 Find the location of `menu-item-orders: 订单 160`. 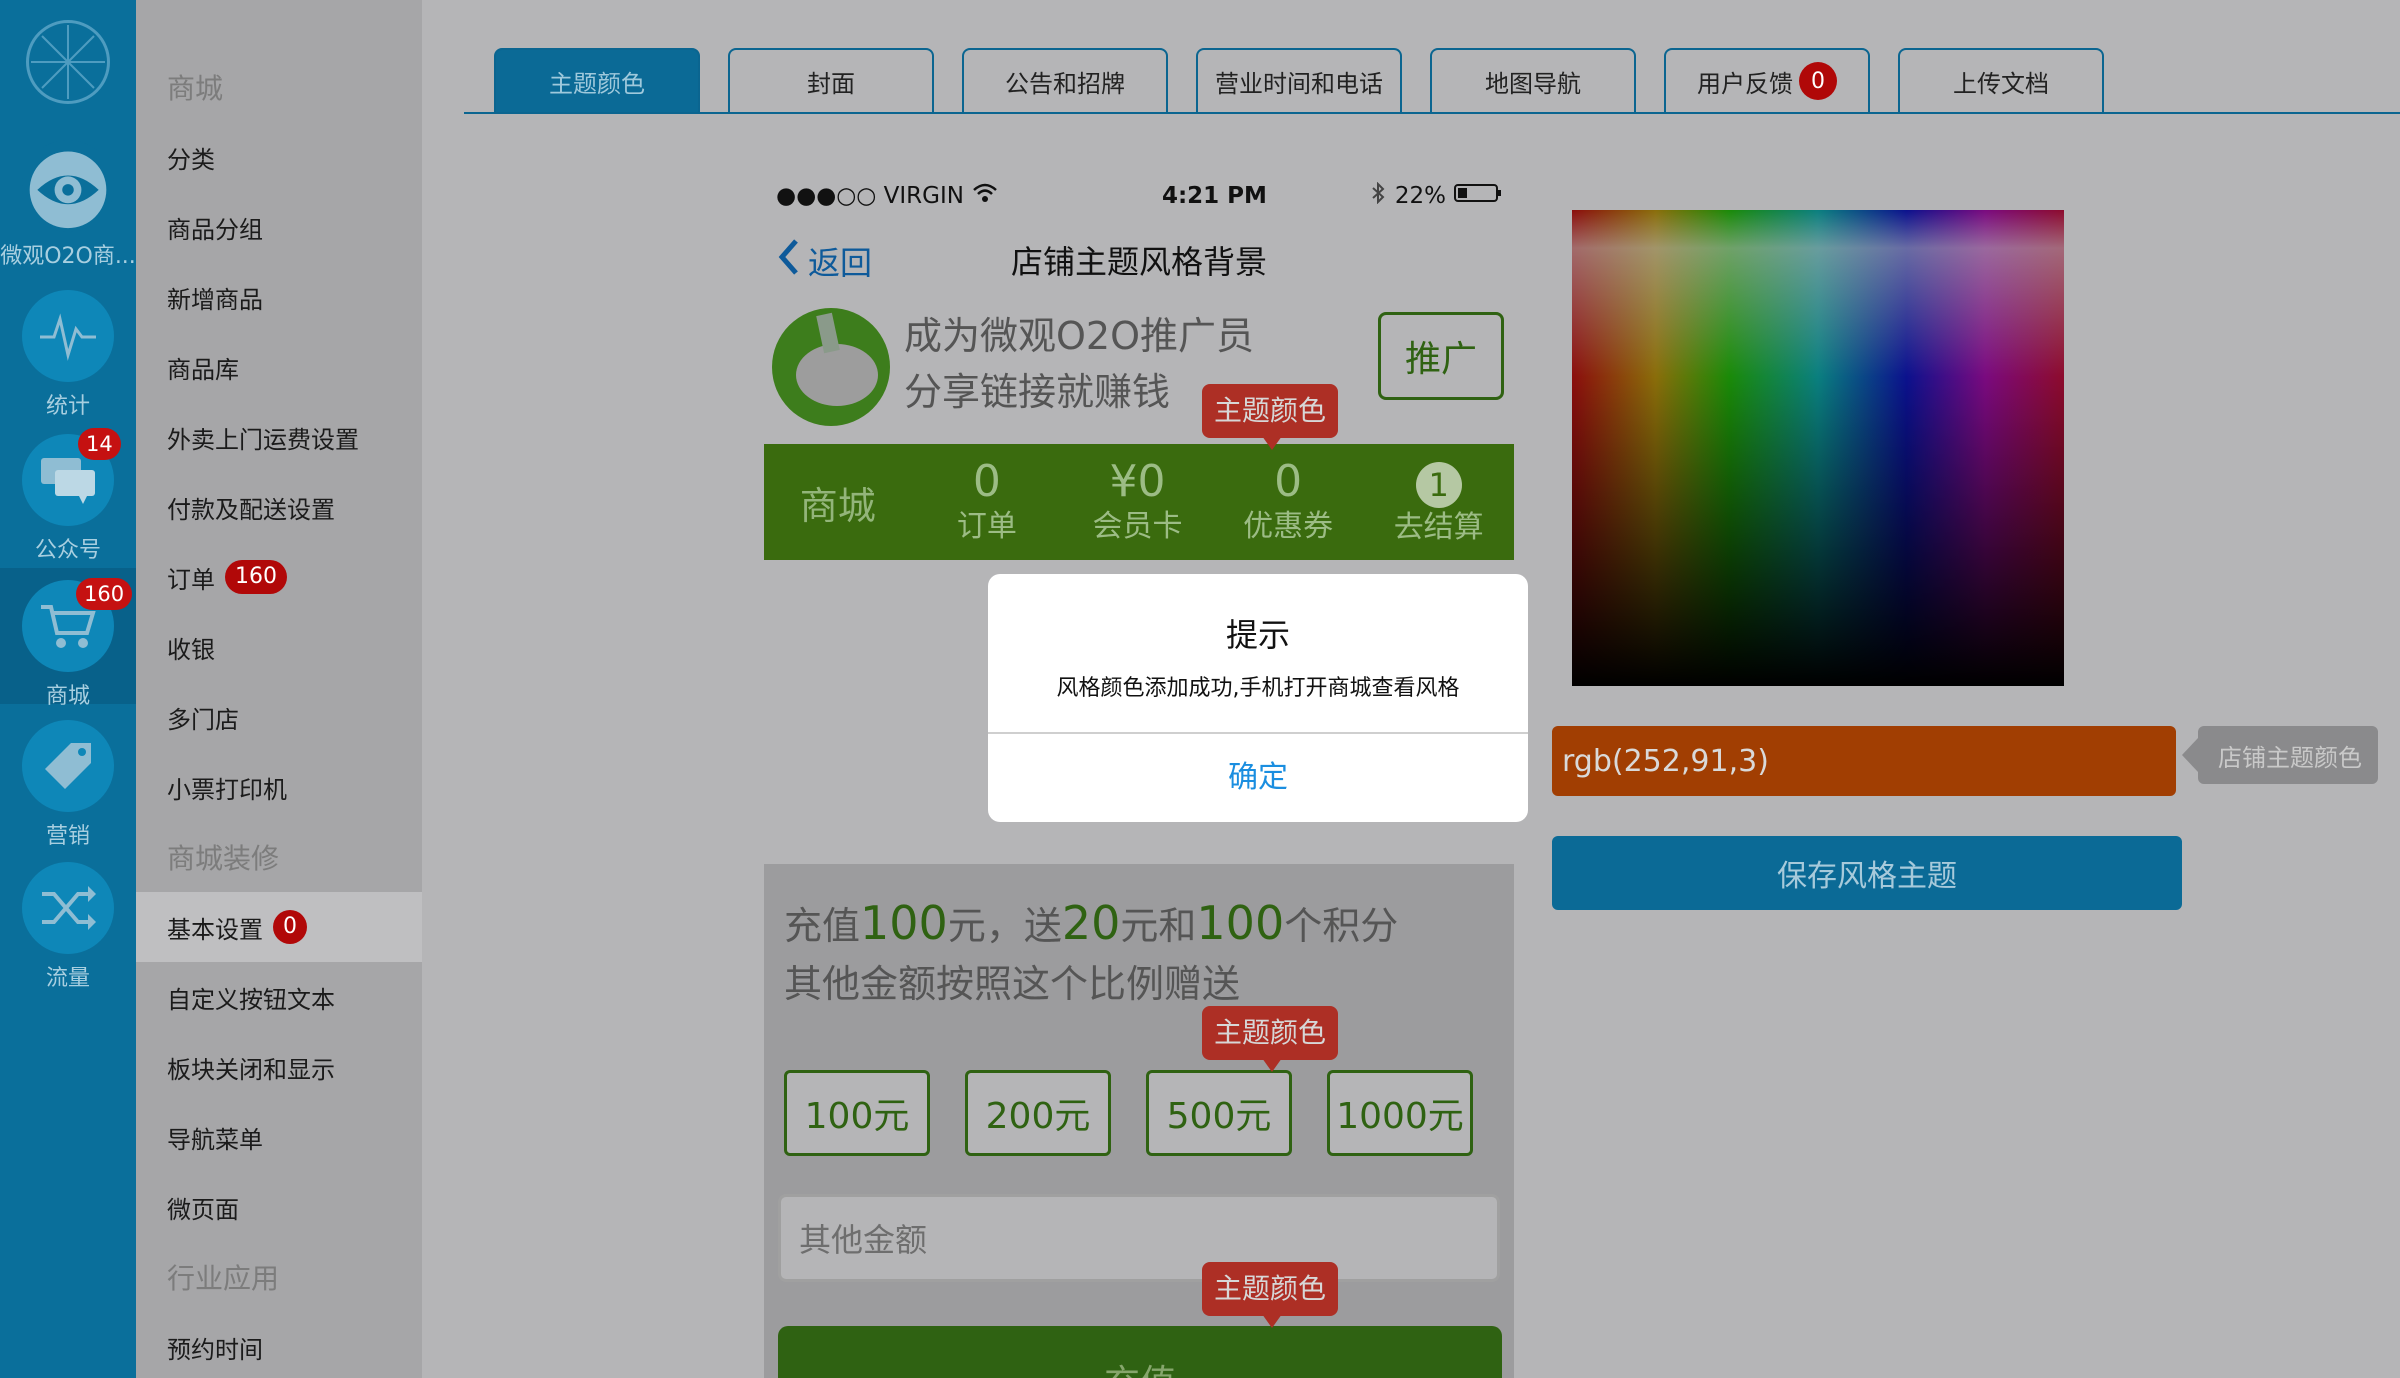

menu-item-orders: 订单 160 is located at coordinates (279, 577).